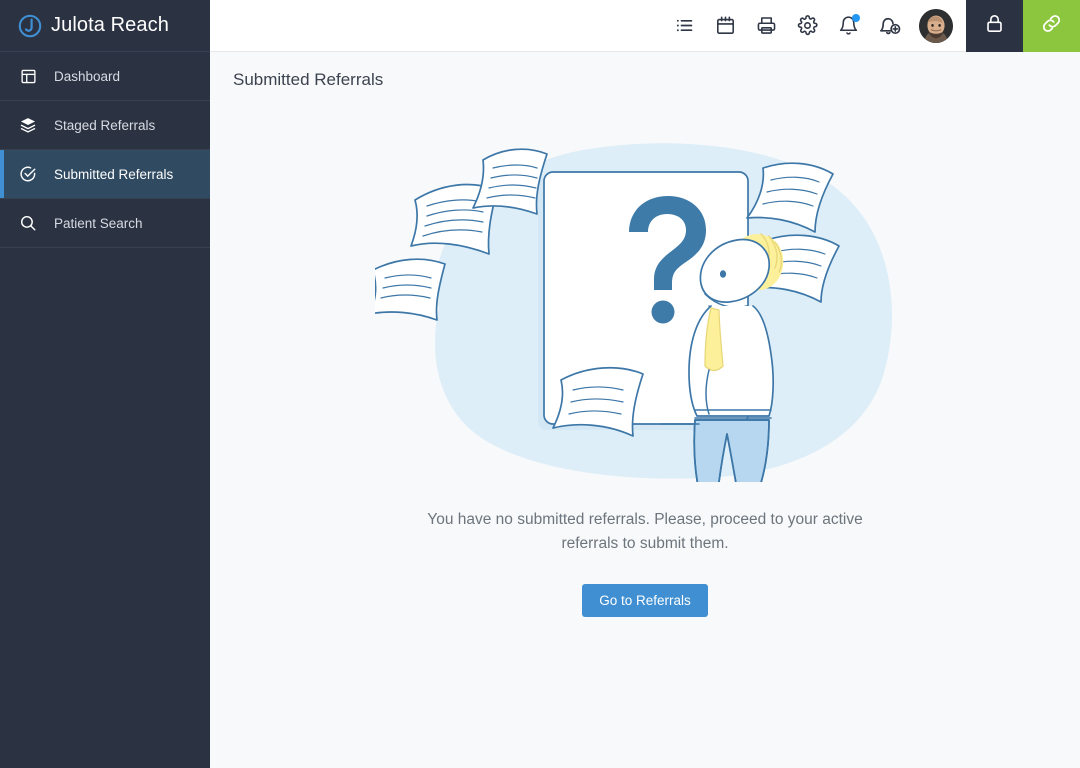 This screenshot has height=768, width=1080. What do you see at coordinates (114, 174) in the screenshot?
I see `sidebar-item-label: Submitted Referrals` at bounding box center [114, 174].